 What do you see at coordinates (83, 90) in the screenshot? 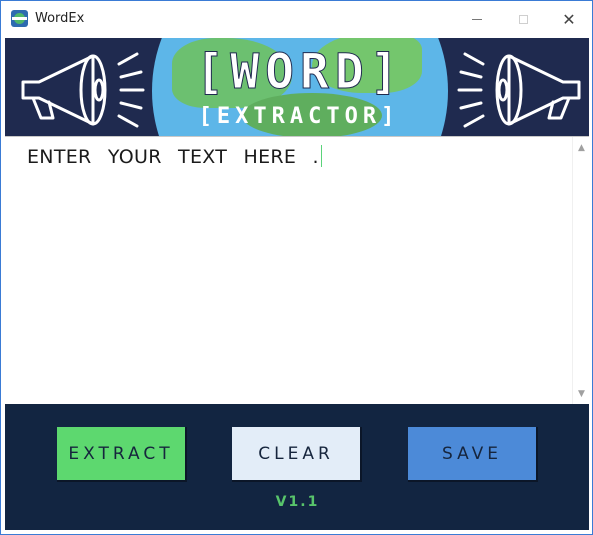
I see `megaphone-left-icon` at bounding box center [83, 90].